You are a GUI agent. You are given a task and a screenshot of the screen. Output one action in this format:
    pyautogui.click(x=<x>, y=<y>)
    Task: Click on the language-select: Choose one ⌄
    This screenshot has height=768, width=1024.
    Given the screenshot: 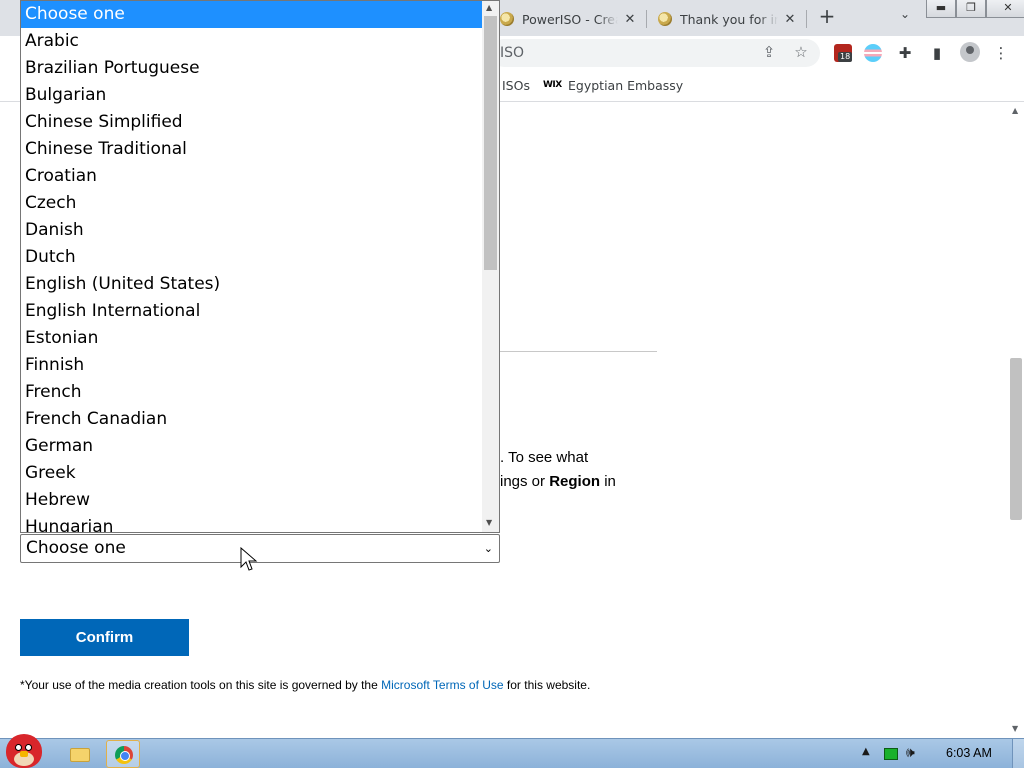 What is the action you would take?
    pyautogui.click(x=260, y=548)
    